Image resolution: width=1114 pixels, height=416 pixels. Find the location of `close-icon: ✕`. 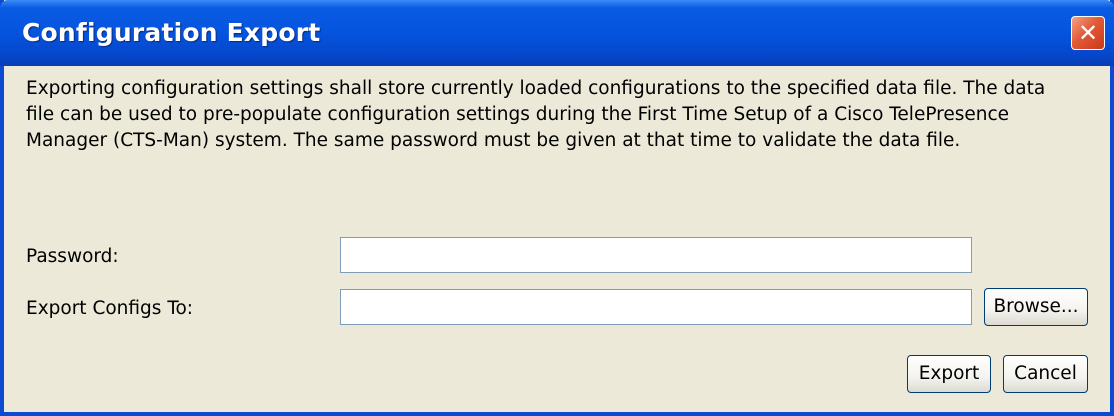

close-icon: ✕ is located at coordinates (1088, 33).